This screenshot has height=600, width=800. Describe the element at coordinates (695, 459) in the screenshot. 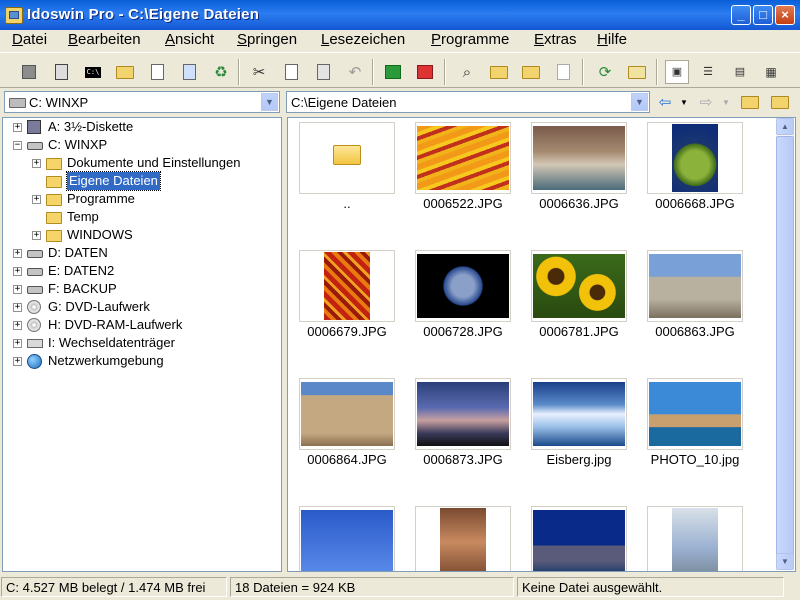

I see `file-name-label: PHOTO_10.jpg` at that location.